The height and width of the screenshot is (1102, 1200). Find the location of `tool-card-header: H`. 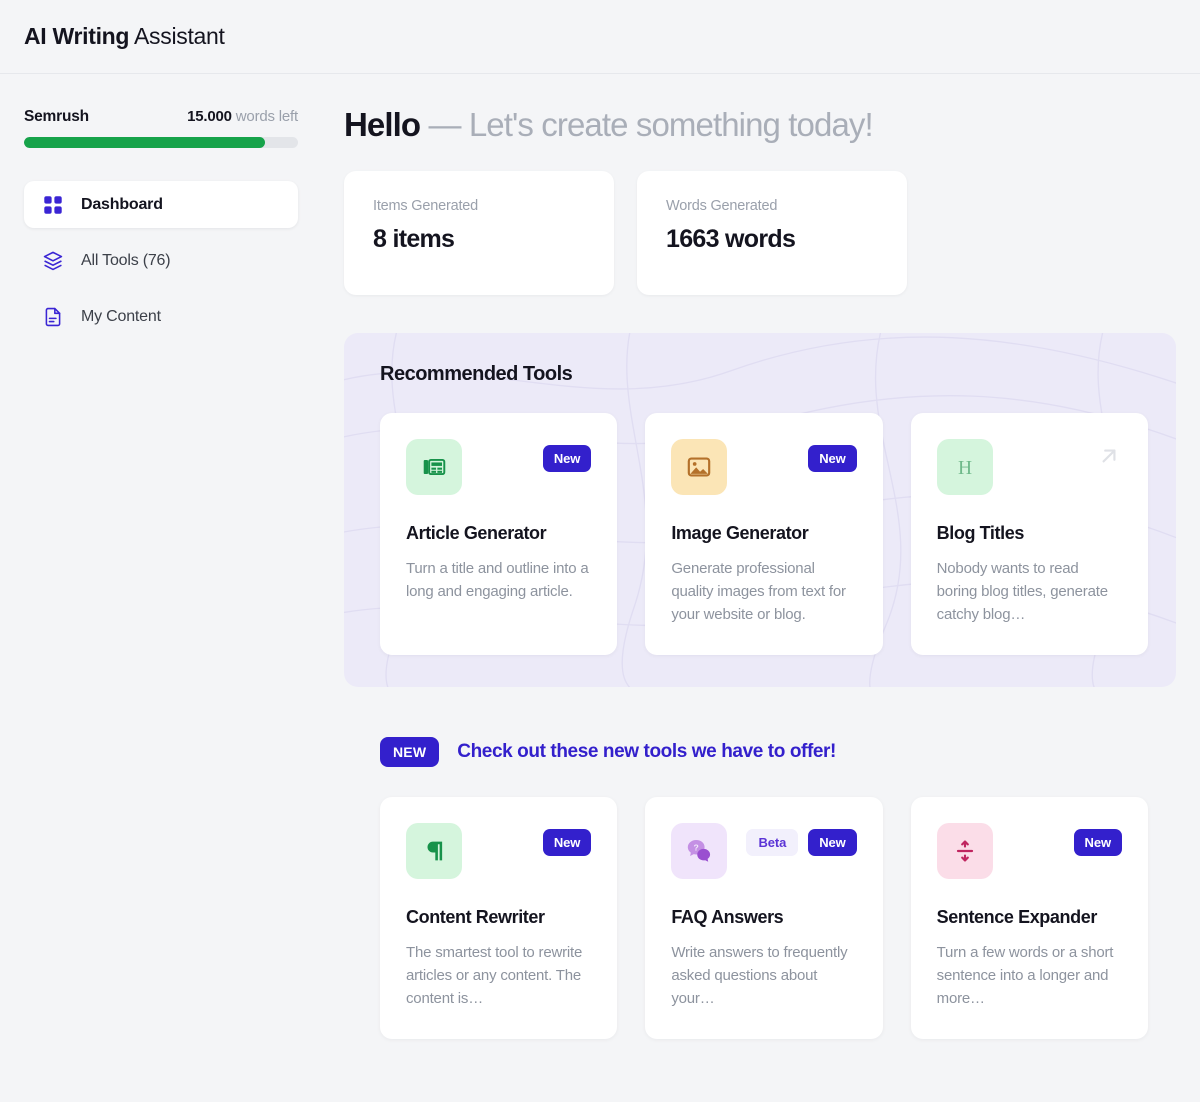

tool-card-header: H is located at coordinates (1029, 467).